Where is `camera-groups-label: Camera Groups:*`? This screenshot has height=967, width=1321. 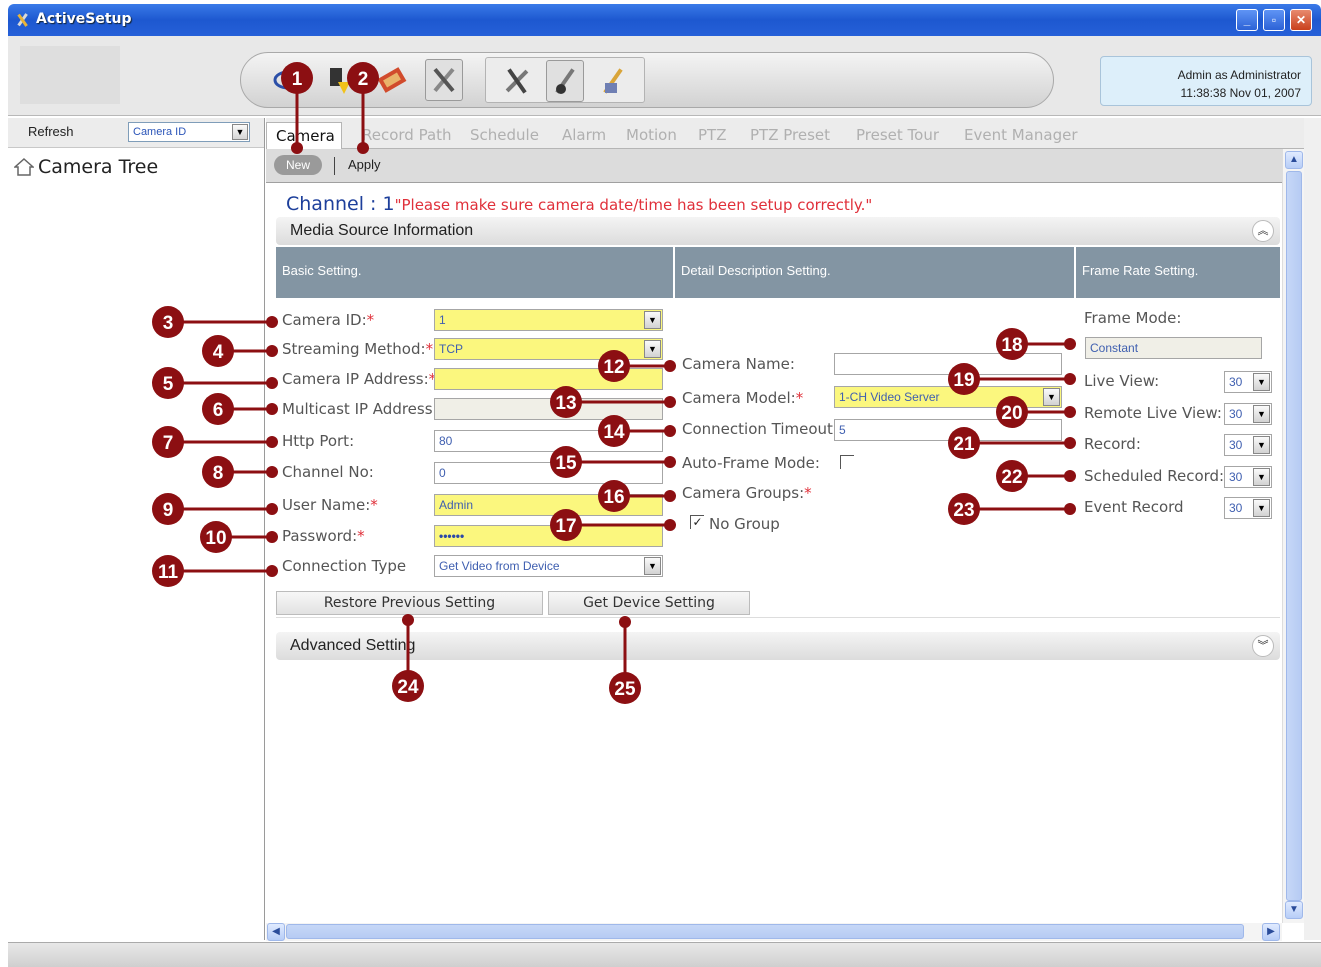
camera-groups-label: Camera Groups:* is located at coordinates (747, 493).